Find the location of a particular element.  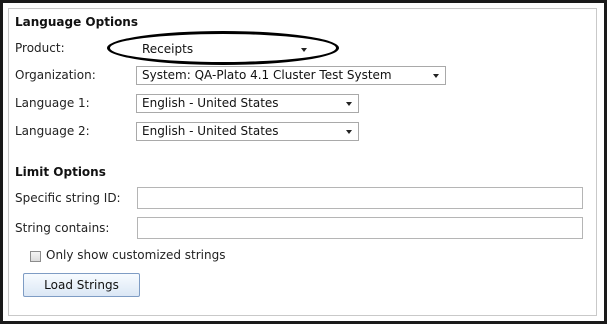

product-select: Receipts is located at coordinates (225, 49).